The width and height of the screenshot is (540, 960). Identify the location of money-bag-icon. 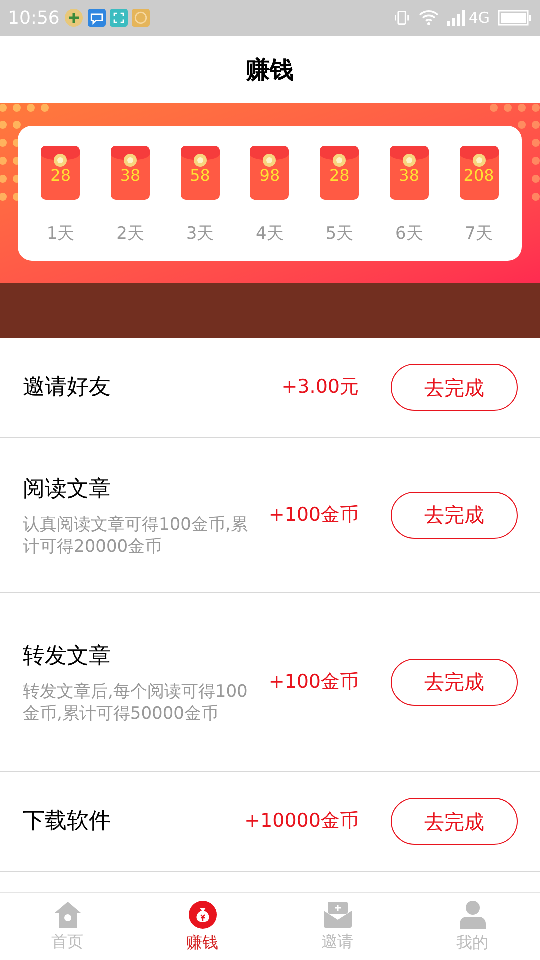
(202, 915).